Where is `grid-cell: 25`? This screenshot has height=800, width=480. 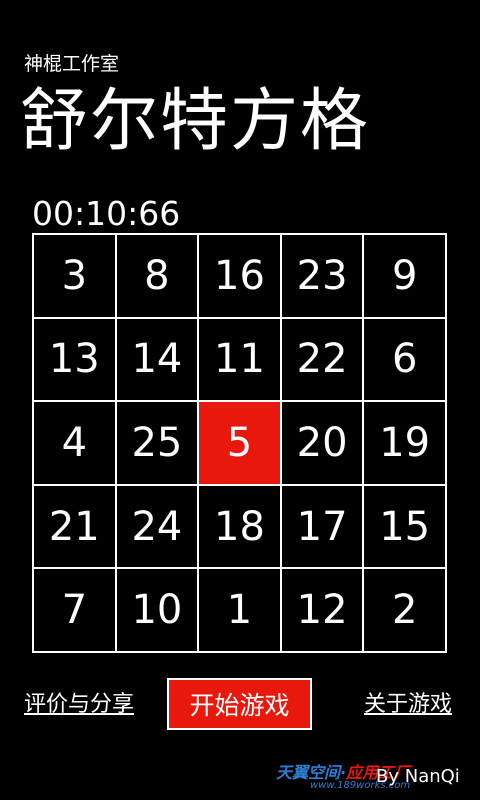 grid-cell: 25 is located at coordinates (158, 444).